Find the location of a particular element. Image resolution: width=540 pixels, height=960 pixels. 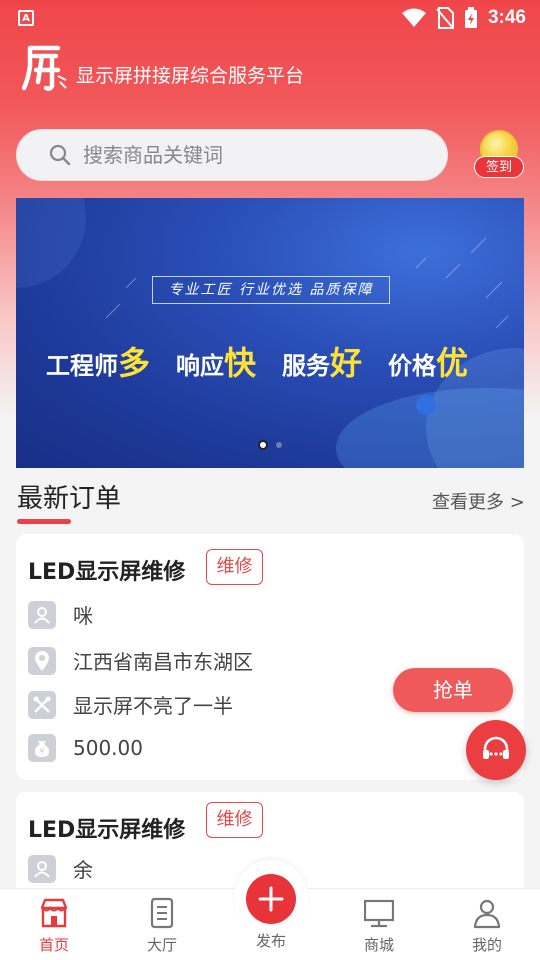

feature-response: 响应快 is located at coordinates (216, 363).